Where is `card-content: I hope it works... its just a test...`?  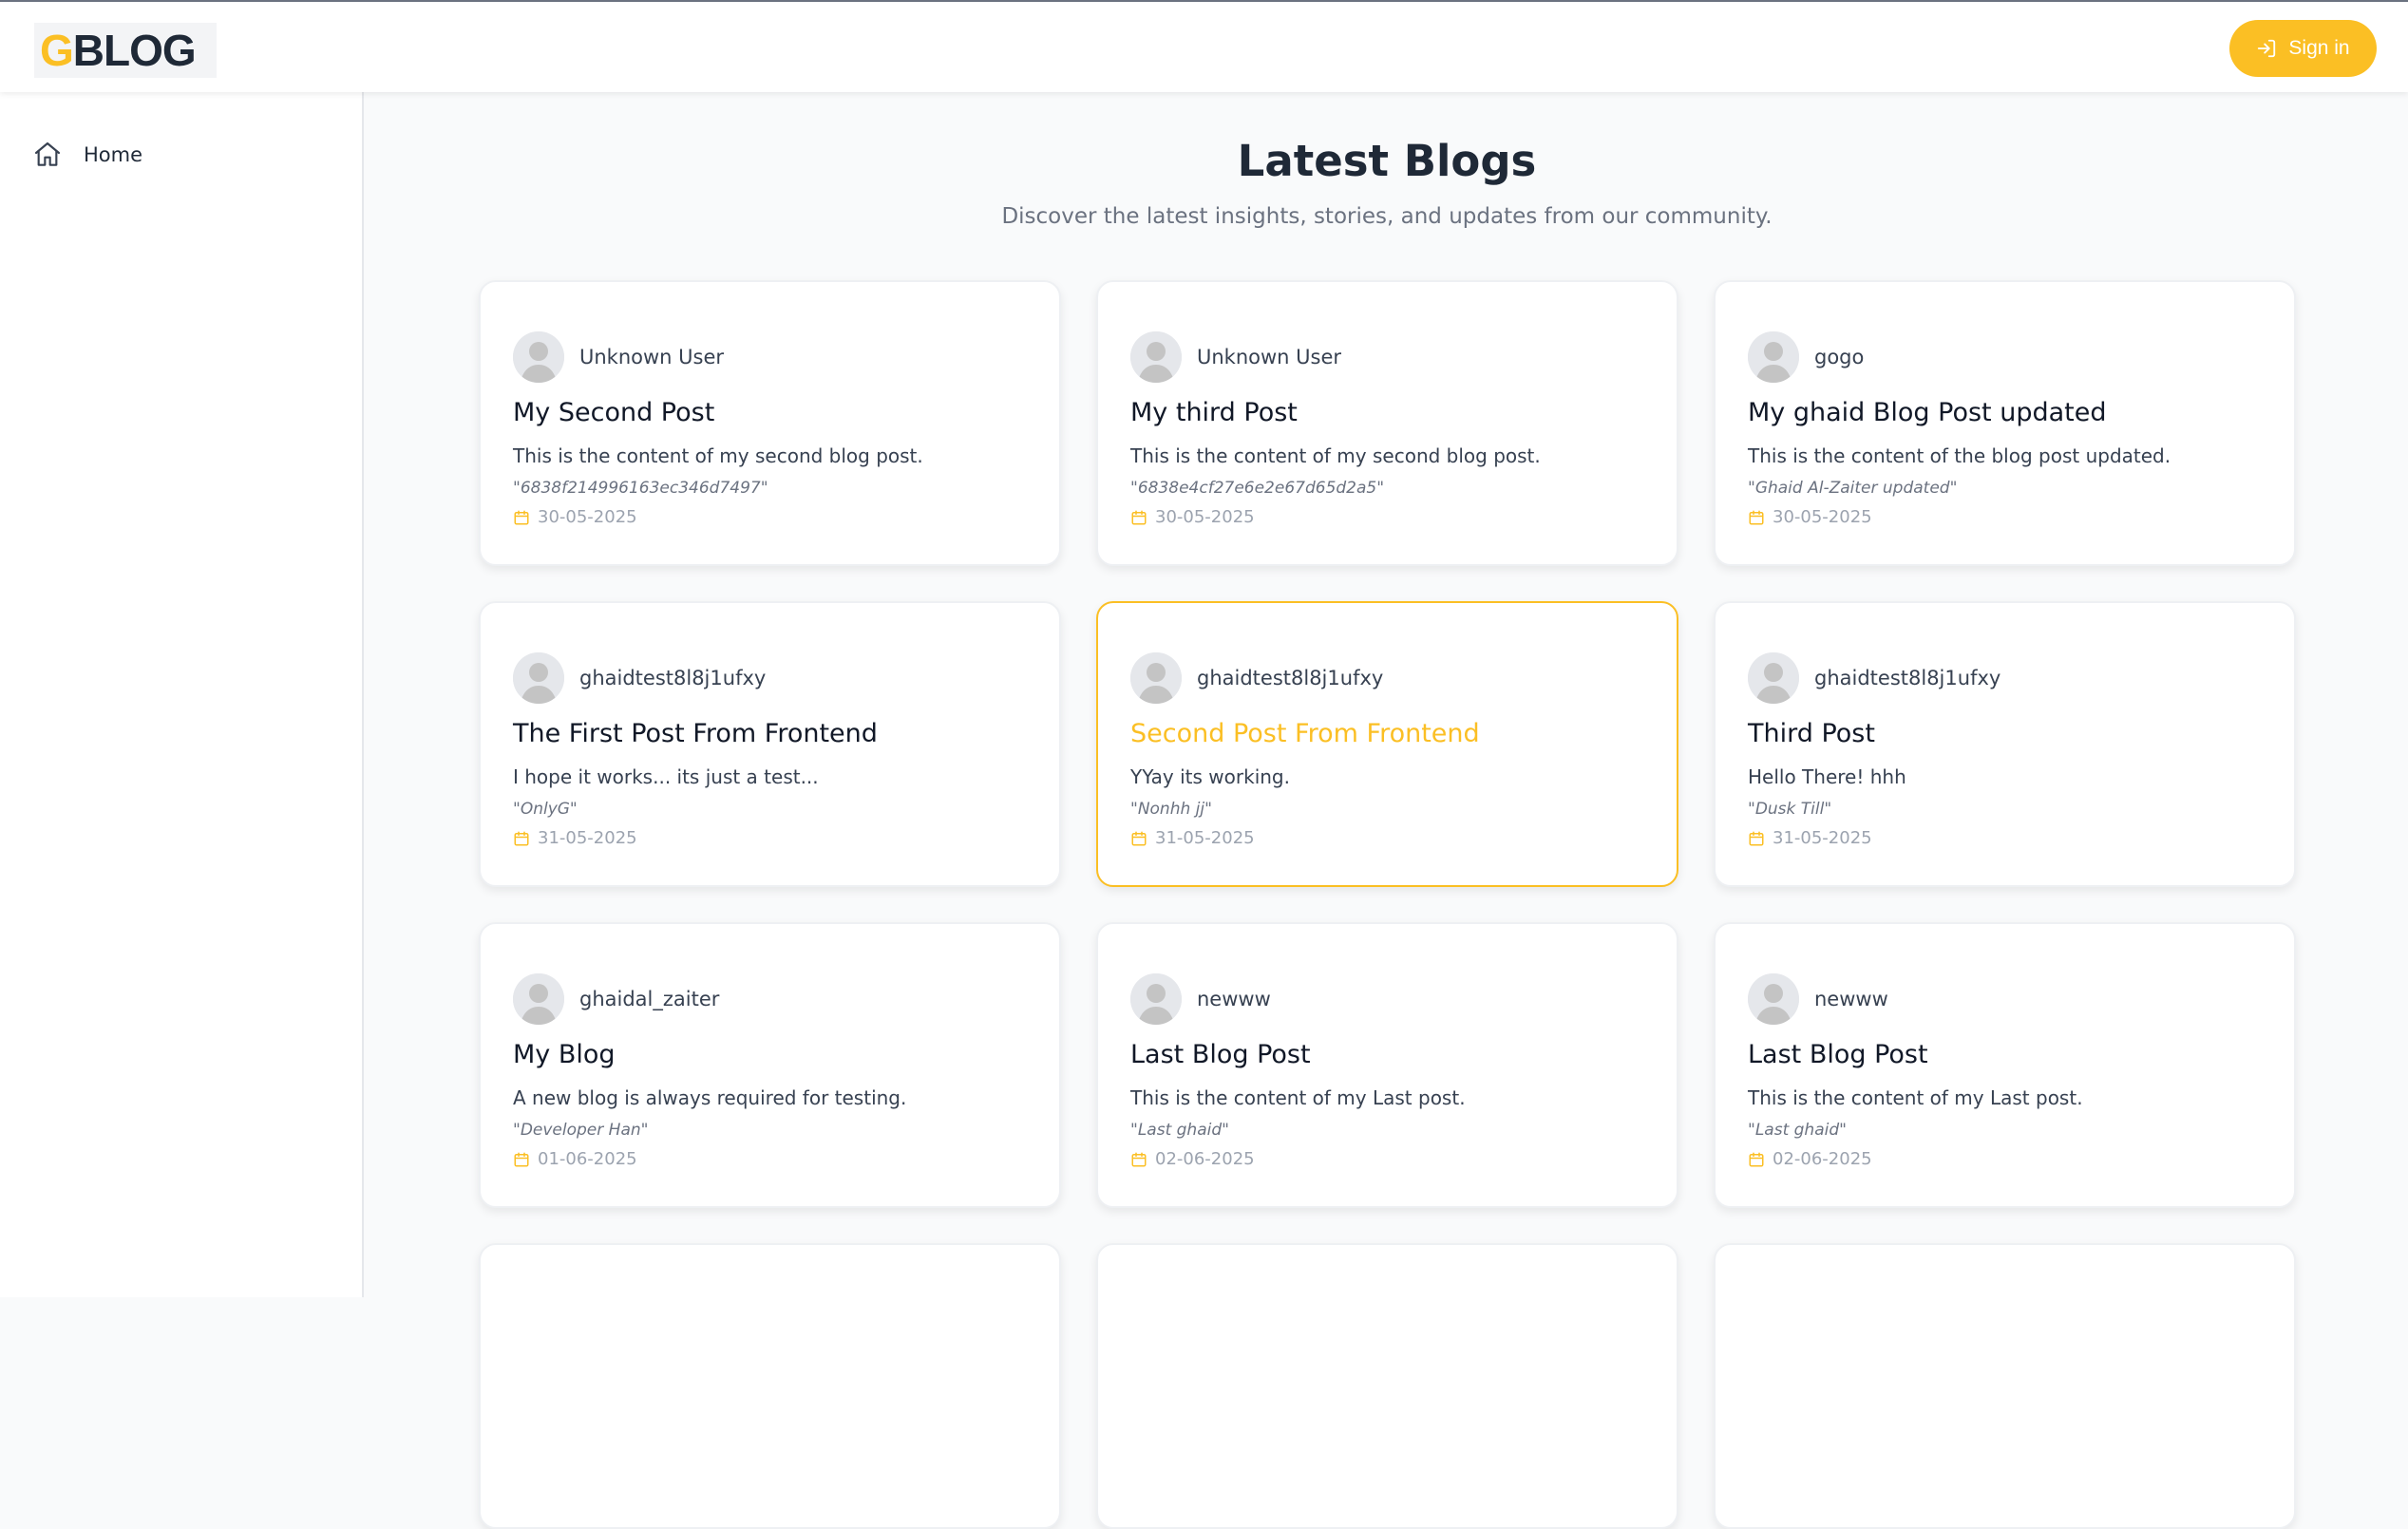
card-content: I hope it works... its just a test... is located at coordinates (666, 776).